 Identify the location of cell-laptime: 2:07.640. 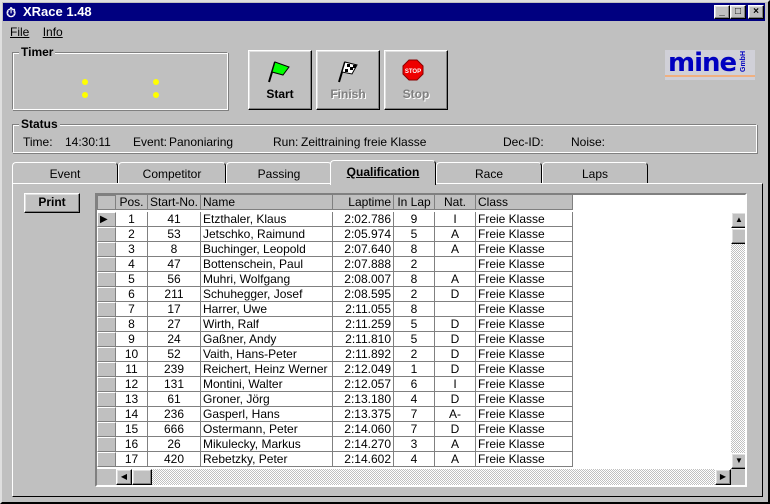
(363, 249).